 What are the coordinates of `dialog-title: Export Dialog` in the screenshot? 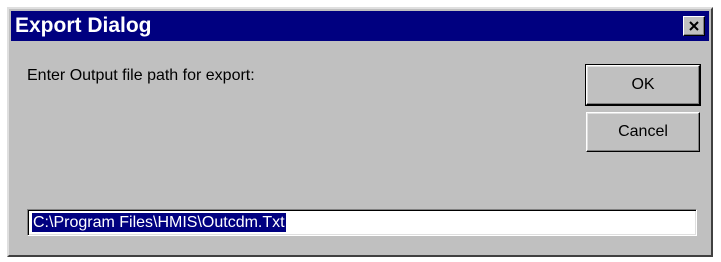 It's located at (83, 25).